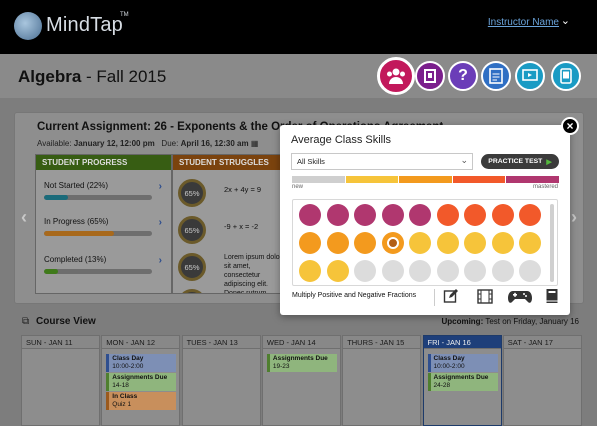 This screenshot has height=426, width=597. Describe the element at coordinates (103, 226) in the screenshot. I see `progress-item-in-progress: In Progress (65%) ›` at that location.